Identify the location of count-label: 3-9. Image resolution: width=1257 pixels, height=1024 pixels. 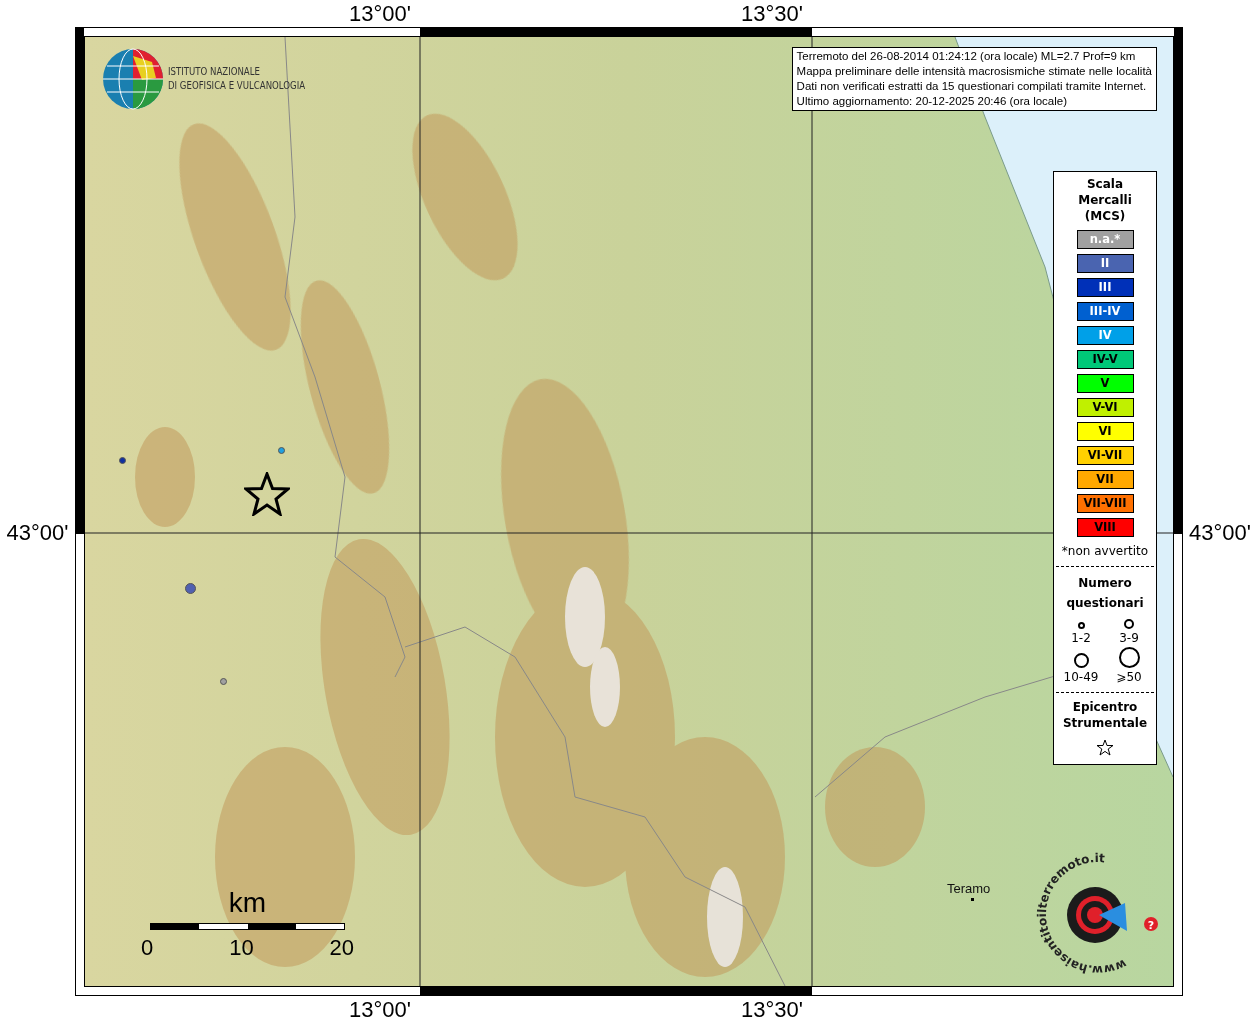
(1129, 638).